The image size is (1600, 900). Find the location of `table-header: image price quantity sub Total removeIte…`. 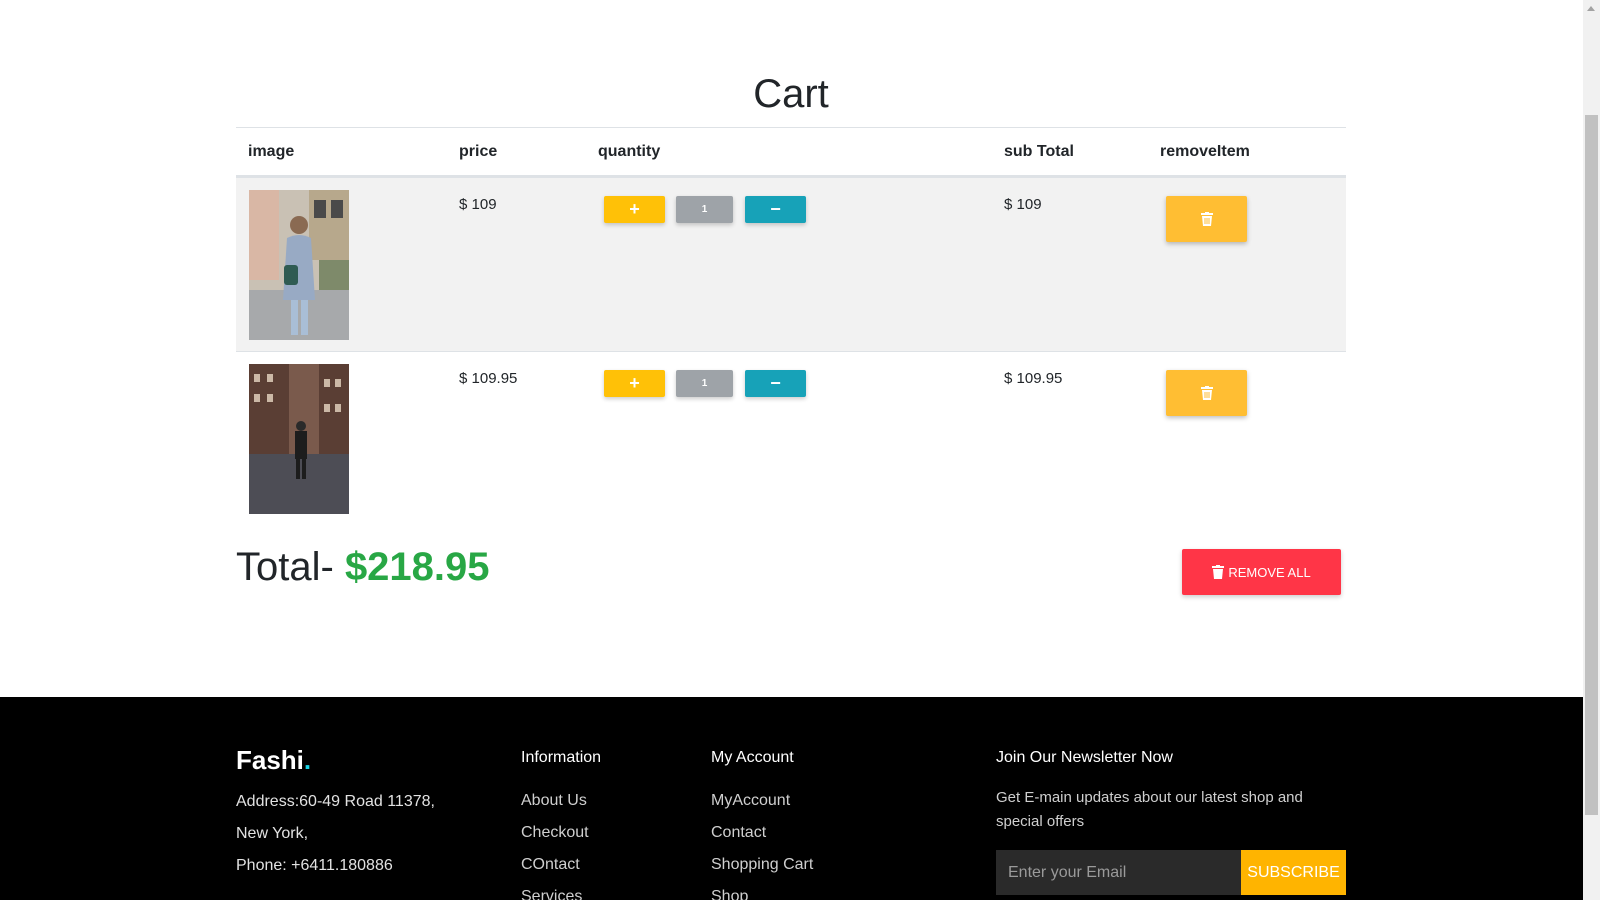

table-header: image price quantity sub Total removeIte… is located at coordinates (791, 152).